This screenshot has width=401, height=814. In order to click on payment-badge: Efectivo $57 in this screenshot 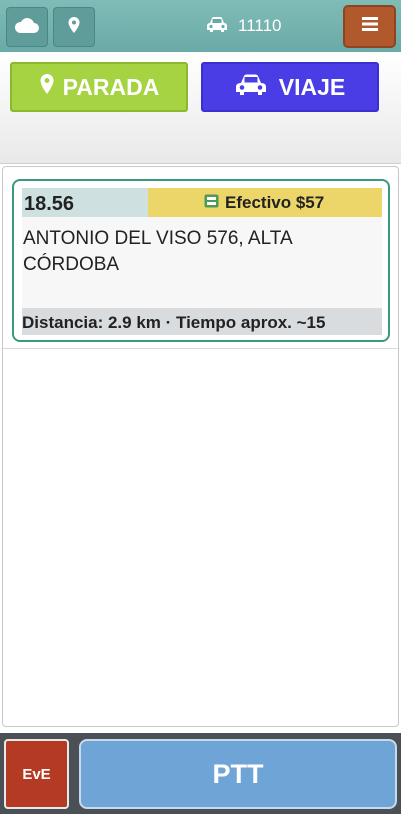, I will do `click(265, 202)`.